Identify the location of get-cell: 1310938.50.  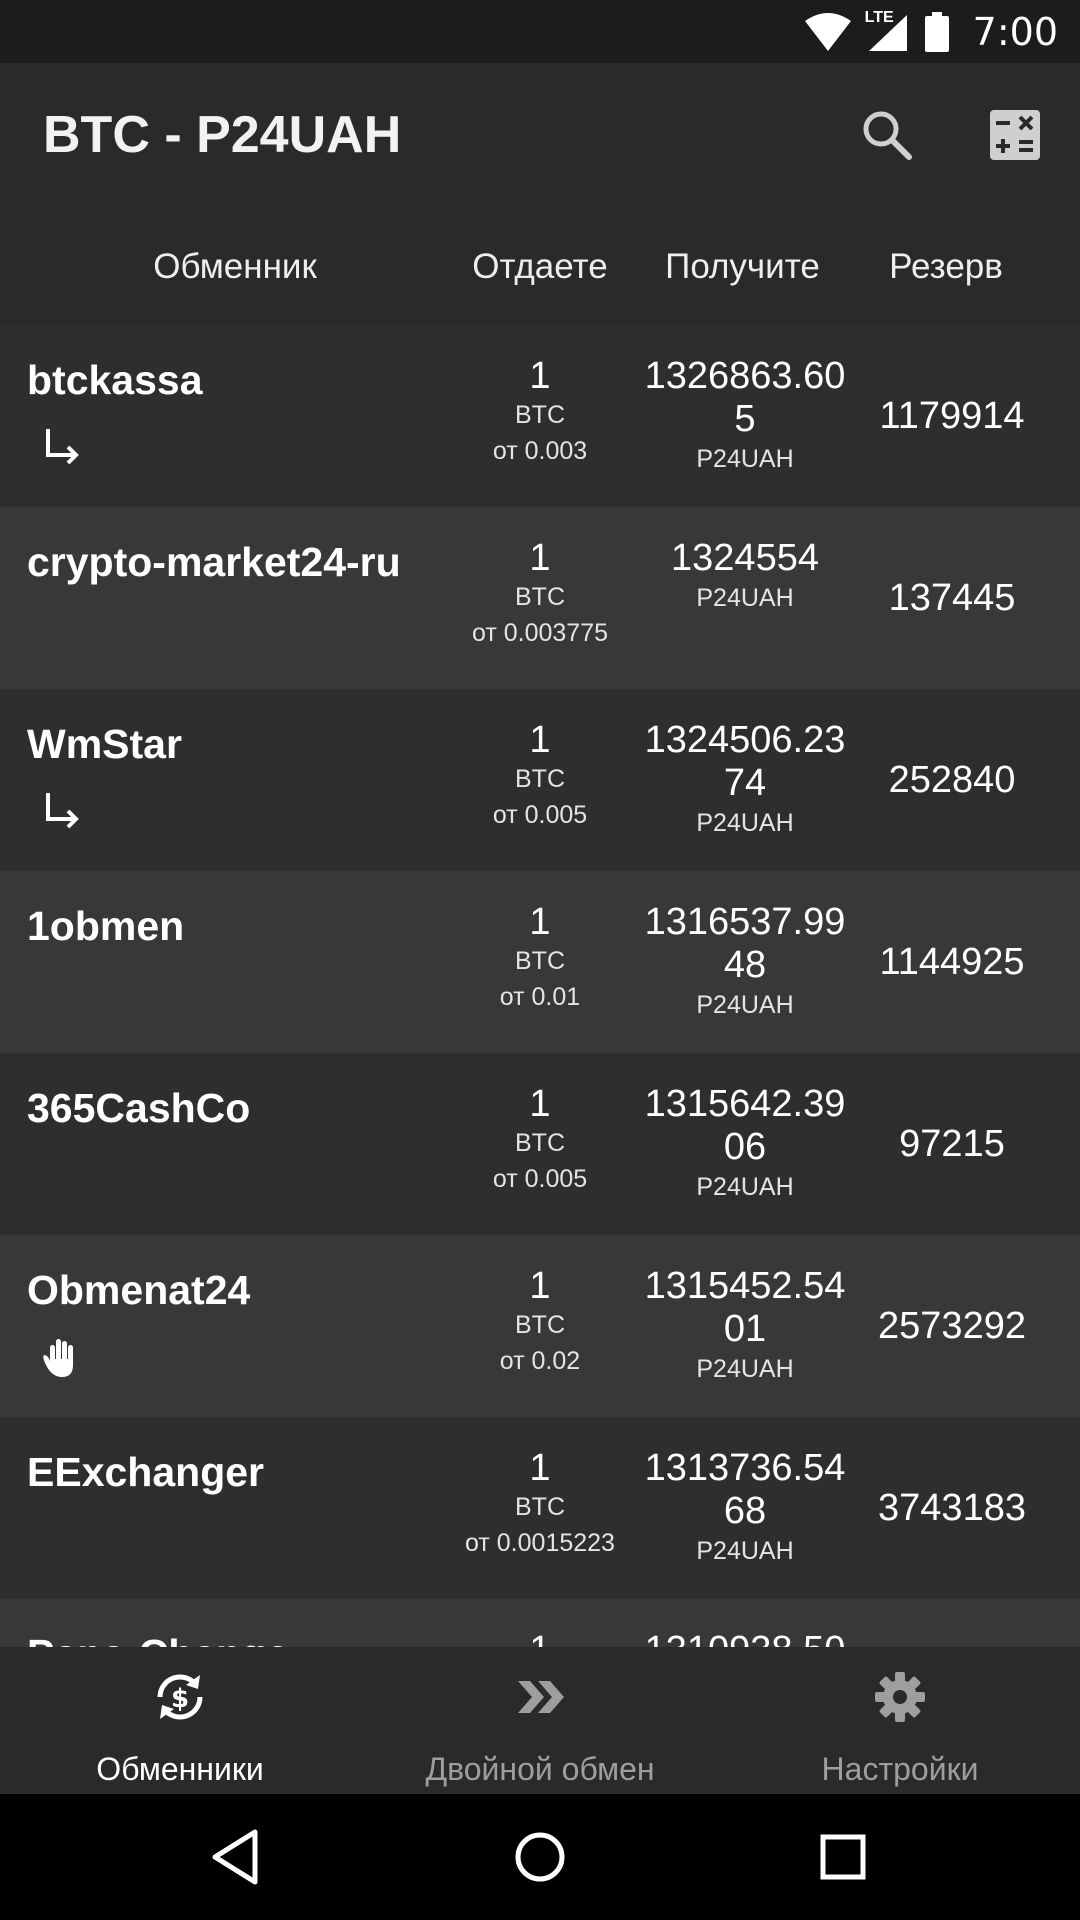
(745, 1638).